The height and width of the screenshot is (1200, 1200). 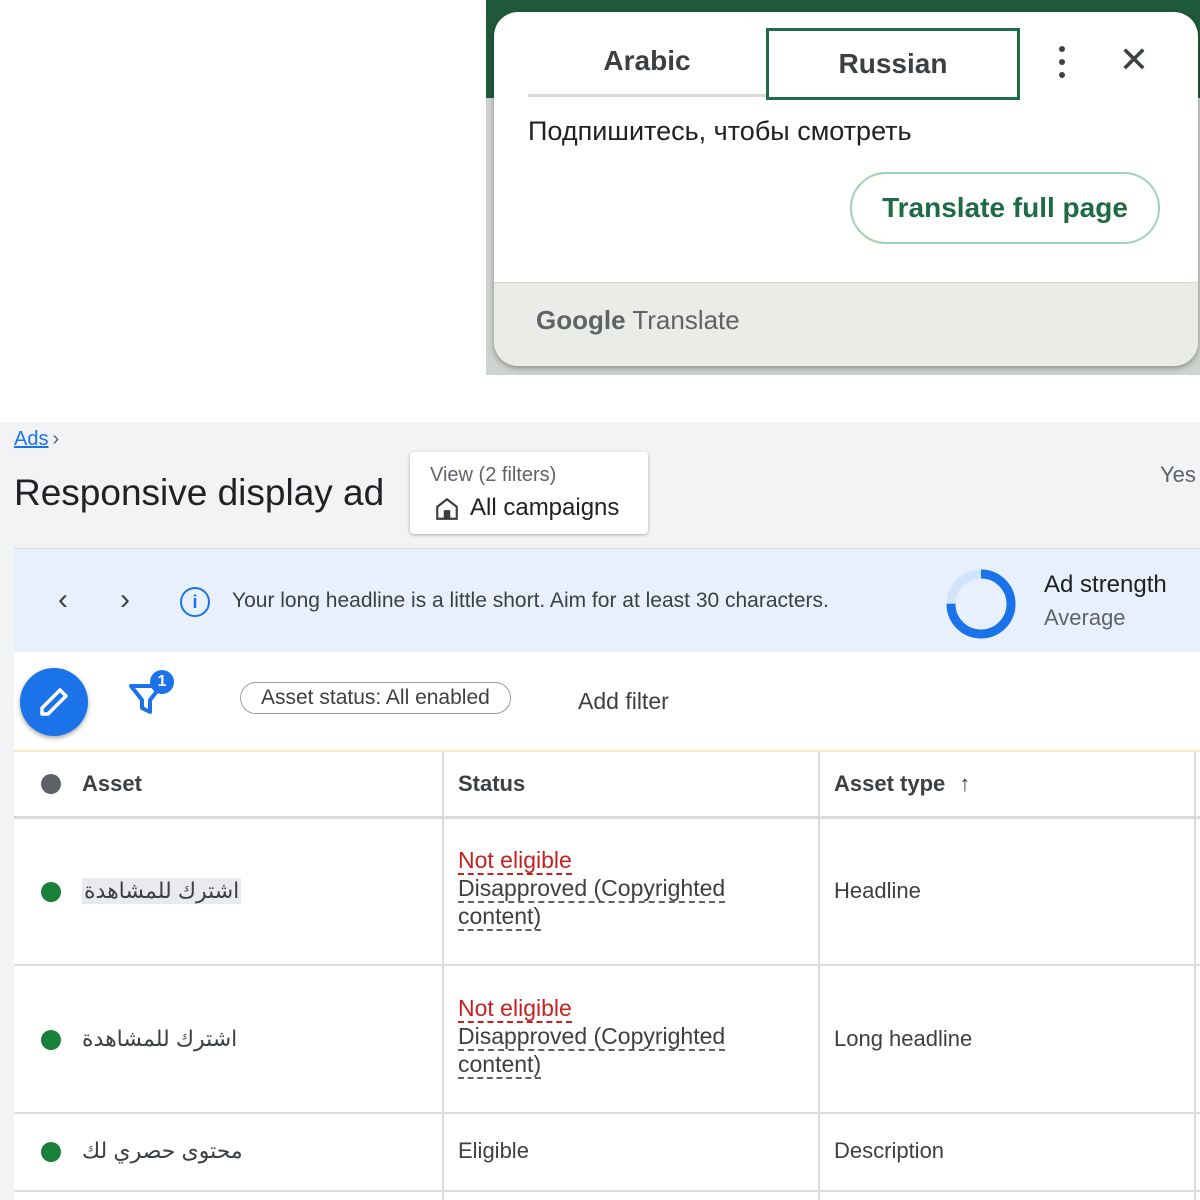 What do you see at coordinates (647, 62) in the screenshot?
I see `tab-arabic: Arabic` at bounding box center [647, 62].